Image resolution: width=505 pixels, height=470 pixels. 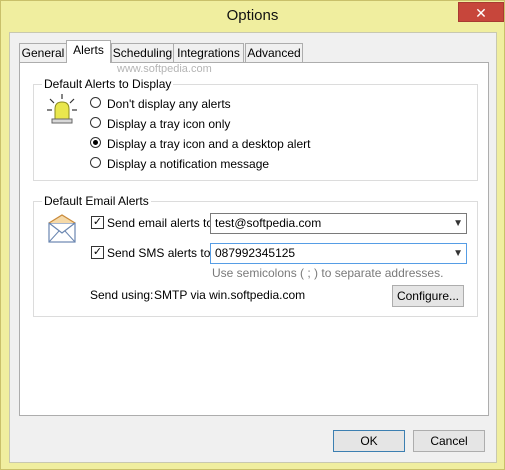 What do you see at coordinates (268, 223) in the screenshot?
I see `email-address-value: test@softpedia.com` at bounding box center [268, 223].